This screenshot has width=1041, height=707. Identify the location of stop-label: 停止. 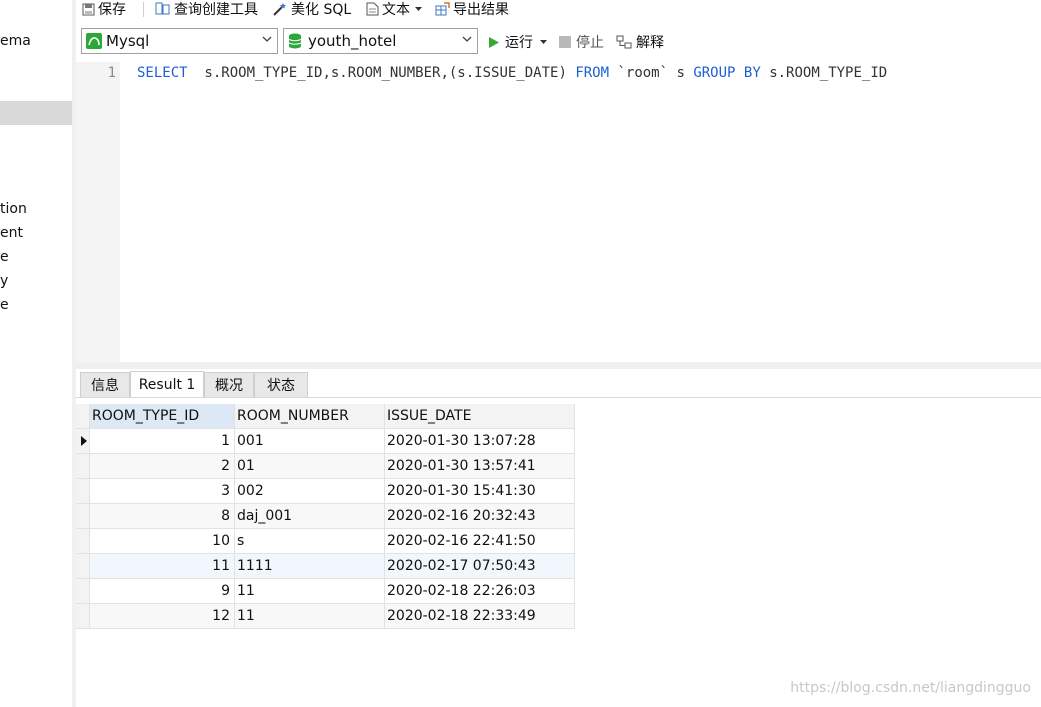
(590, 43).